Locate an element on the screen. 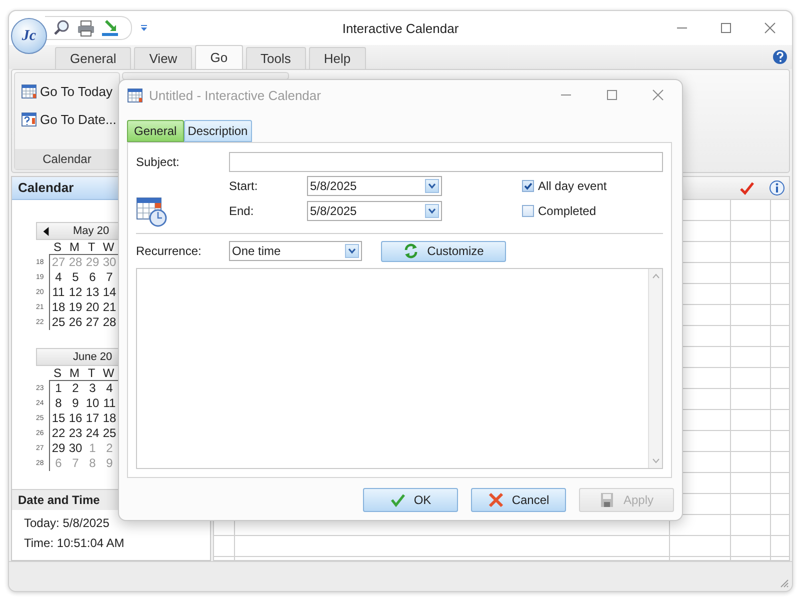 The width and height of the screenshot is (800, 600). customize-button: Customize is located at coordinates (443, 251).